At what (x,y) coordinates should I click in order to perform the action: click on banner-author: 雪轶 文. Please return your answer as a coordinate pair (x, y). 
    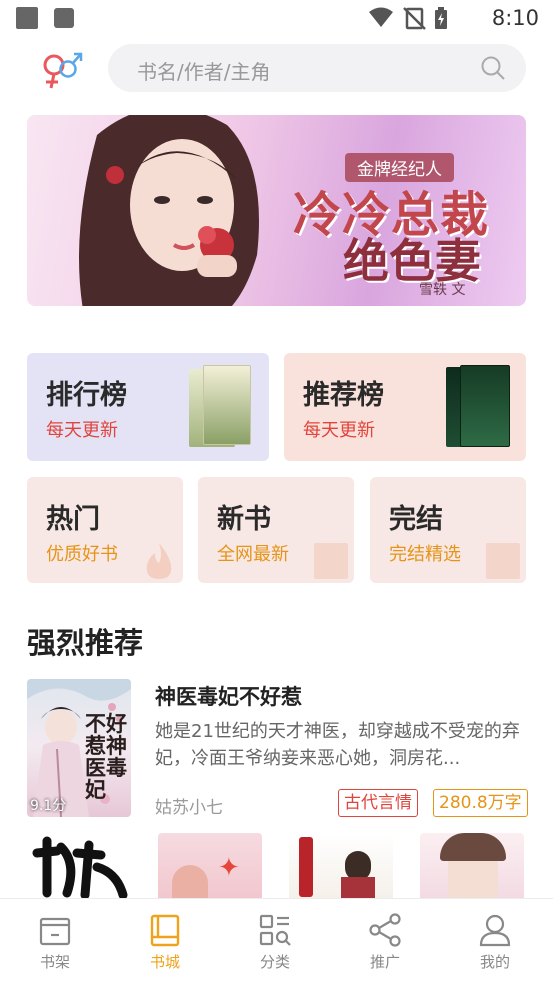
    Looking at the image, I should click on (442, 290).